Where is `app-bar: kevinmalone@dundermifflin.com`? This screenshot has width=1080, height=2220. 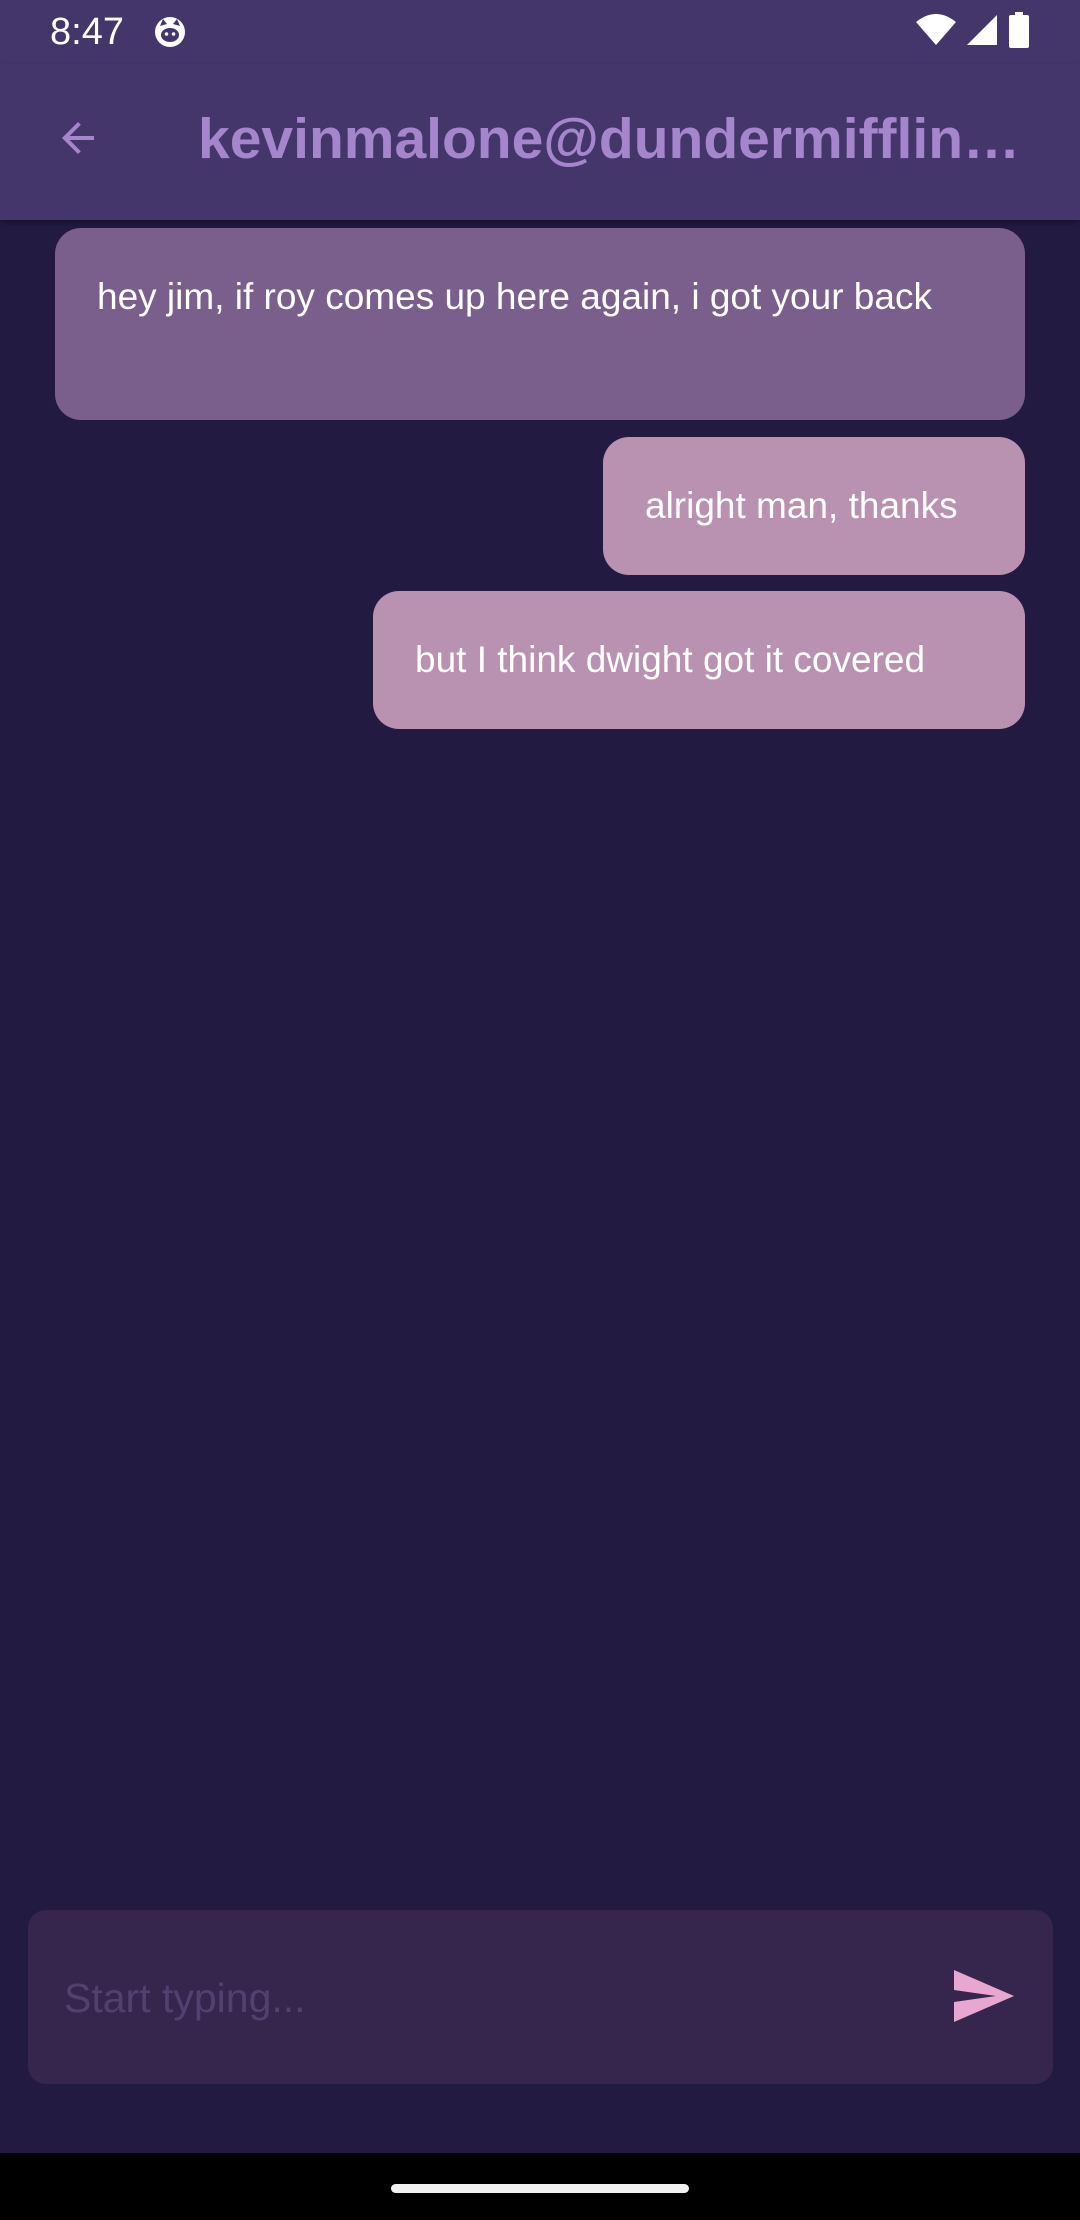 app-bar: kevinmalone@dundermifflin.com is located at coordinates (540, 142).